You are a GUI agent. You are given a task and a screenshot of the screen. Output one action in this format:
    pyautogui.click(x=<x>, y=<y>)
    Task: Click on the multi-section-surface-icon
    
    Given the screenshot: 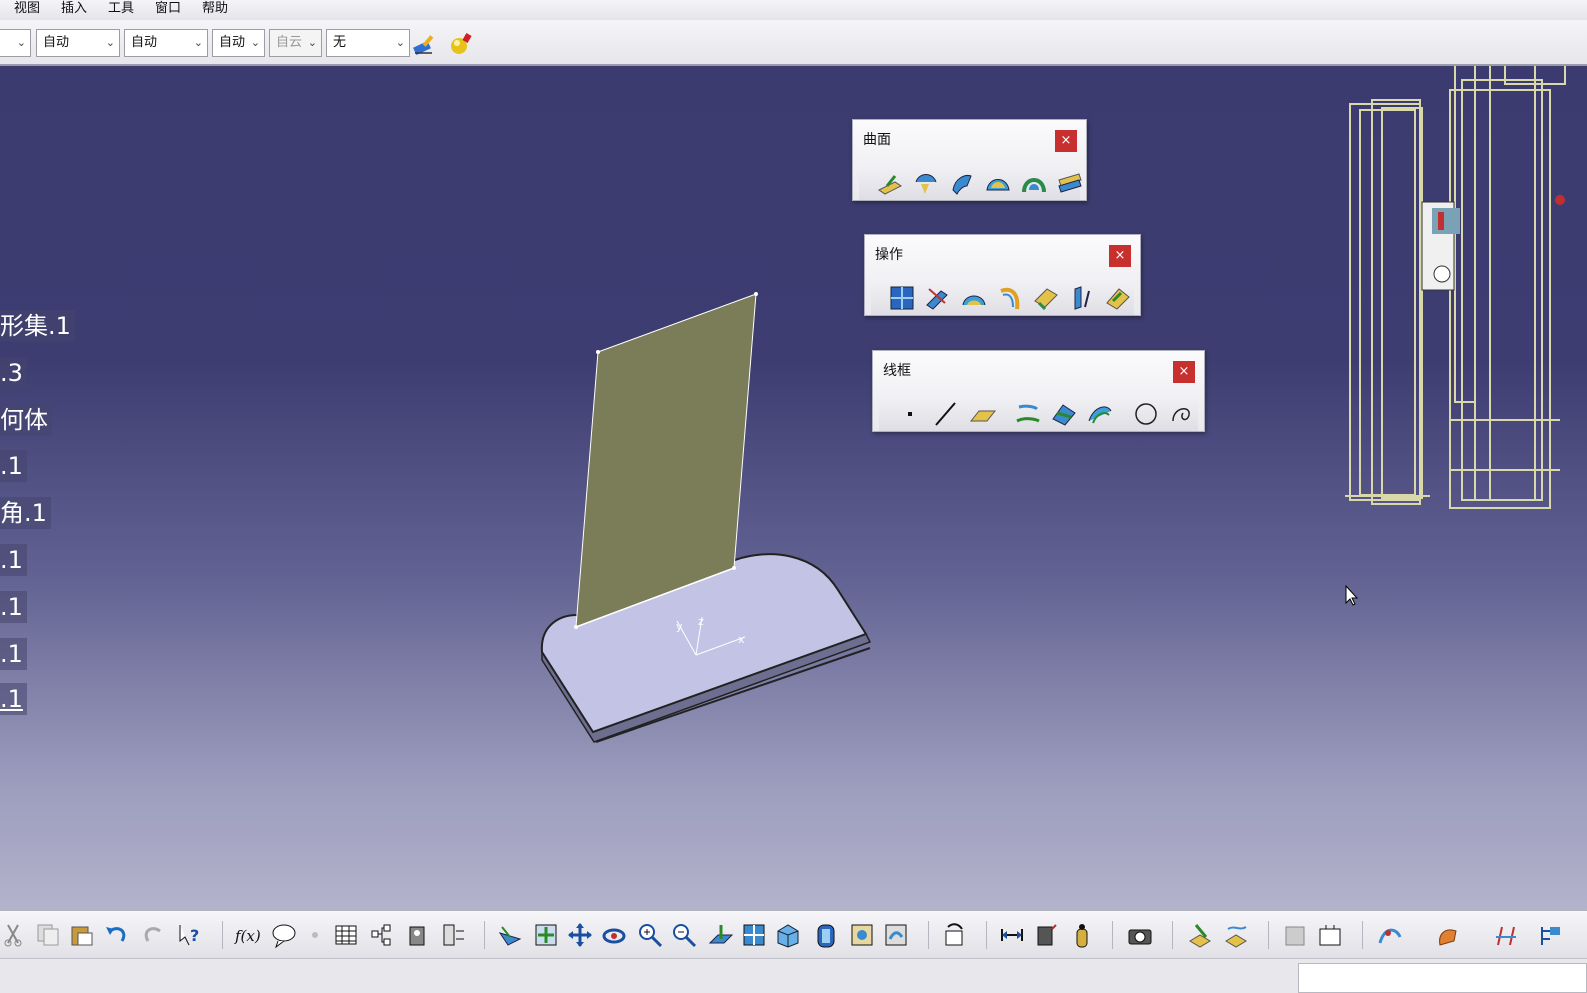 What is the action you would take?
    pyautogui.click(x=1034, y=183)
    